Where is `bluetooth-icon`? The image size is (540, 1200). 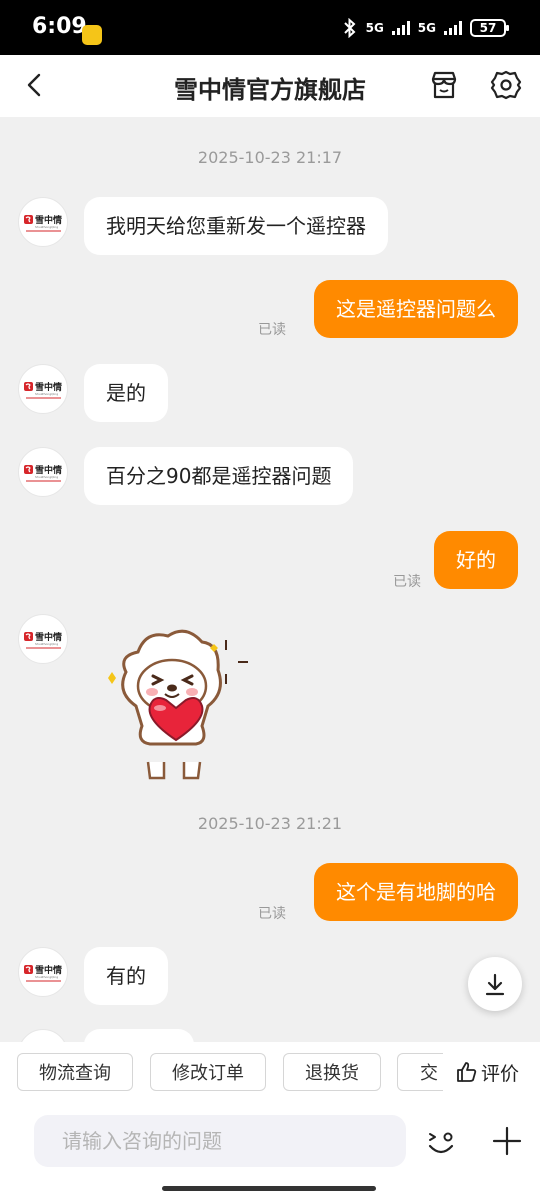 bluetooth-icon is located at coordinates (349, 28).